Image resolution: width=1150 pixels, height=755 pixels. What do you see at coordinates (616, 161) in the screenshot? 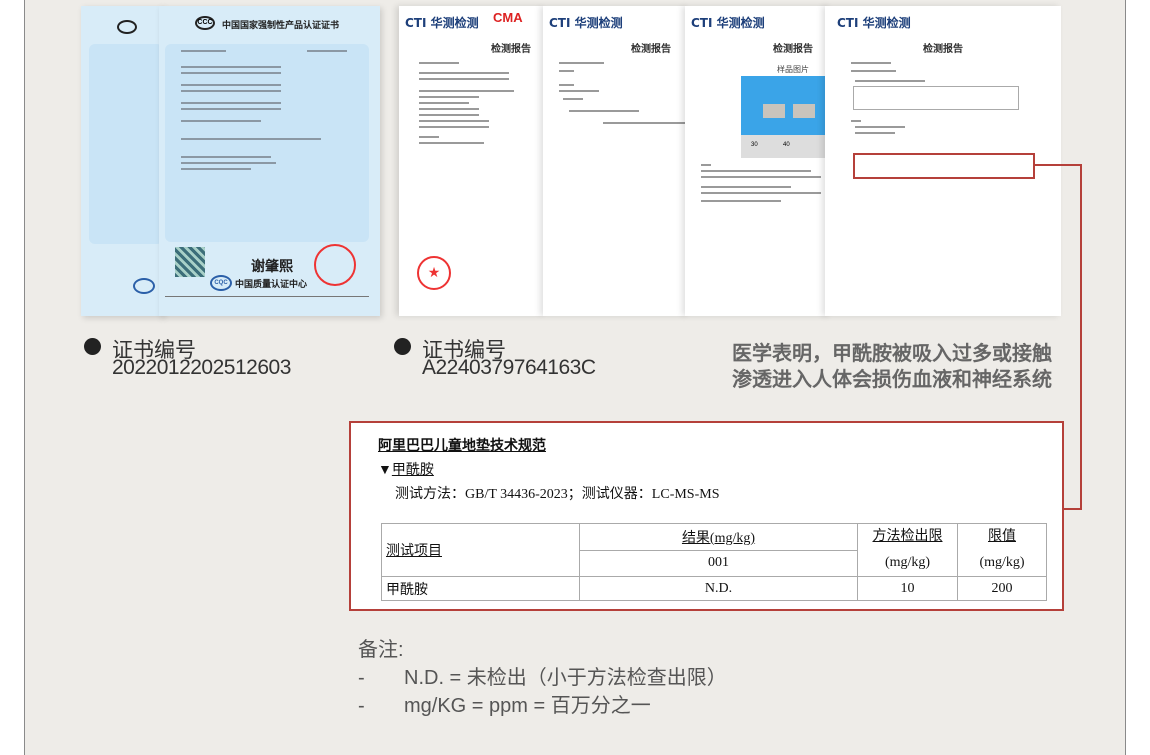
I see `test-report-2: CTI 华测检测 检测报告` at bounding box center [616, 161].